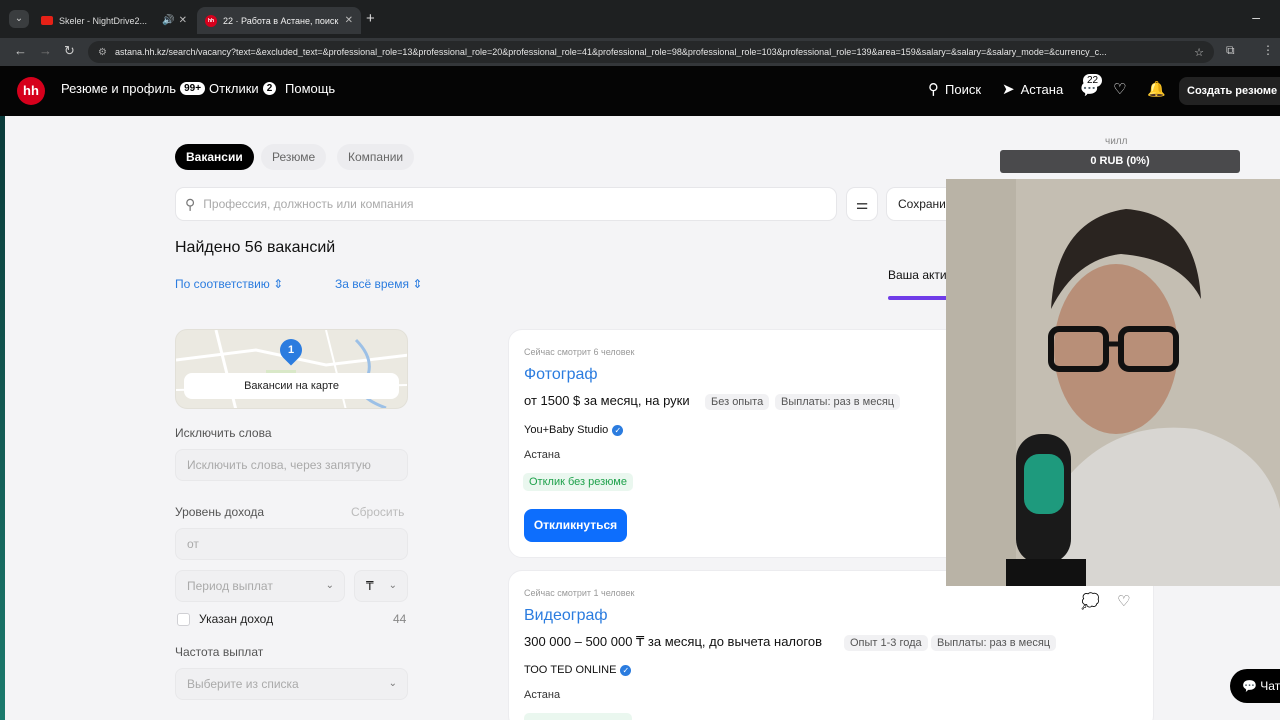 The height and width of the screenshot is (720, 1280). Describe the element at coordinates (236, 619) in the screenshot. I see `salary-specified-label: Указан доход` at that location.